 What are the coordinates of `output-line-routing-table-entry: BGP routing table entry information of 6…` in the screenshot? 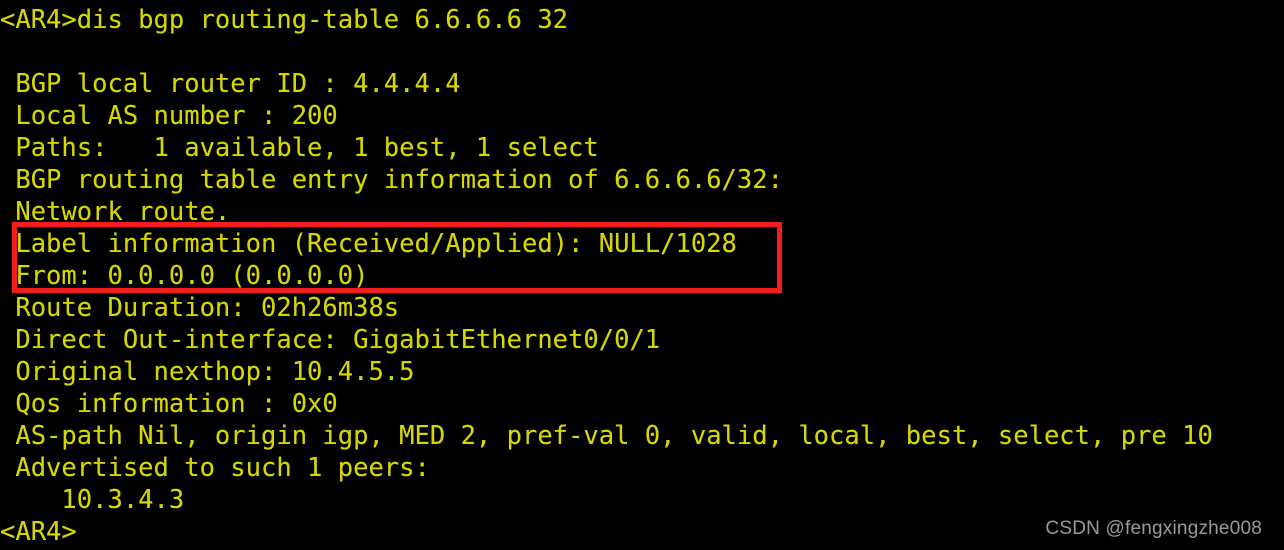 It's located at (391, 180).